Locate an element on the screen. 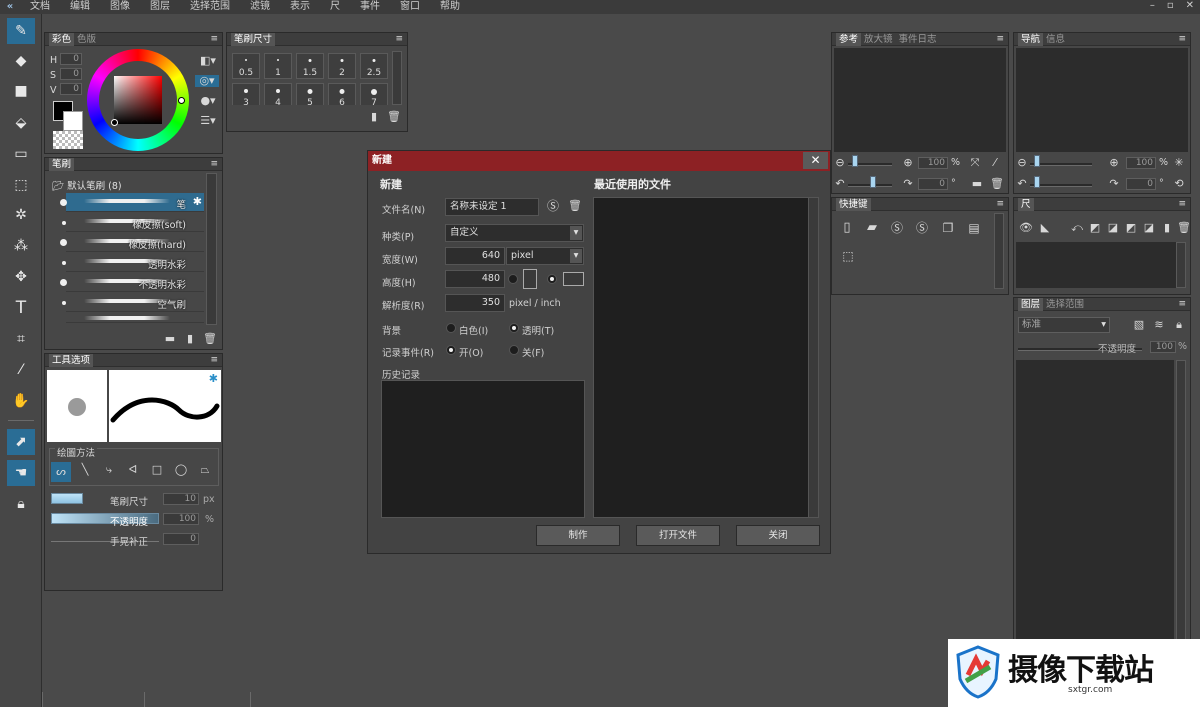 The width and height of the screenshot is (1200, 707). menu-view: 表示 is located at coordinates (300, 7).